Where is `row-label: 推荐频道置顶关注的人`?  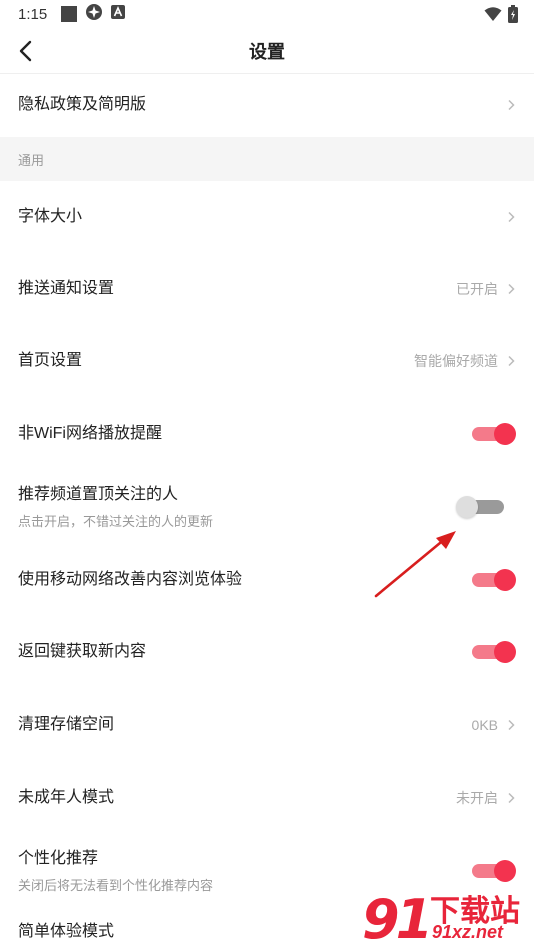
row-label: 推荐频道置顶关注的人 is located at coordinates (98, 494).